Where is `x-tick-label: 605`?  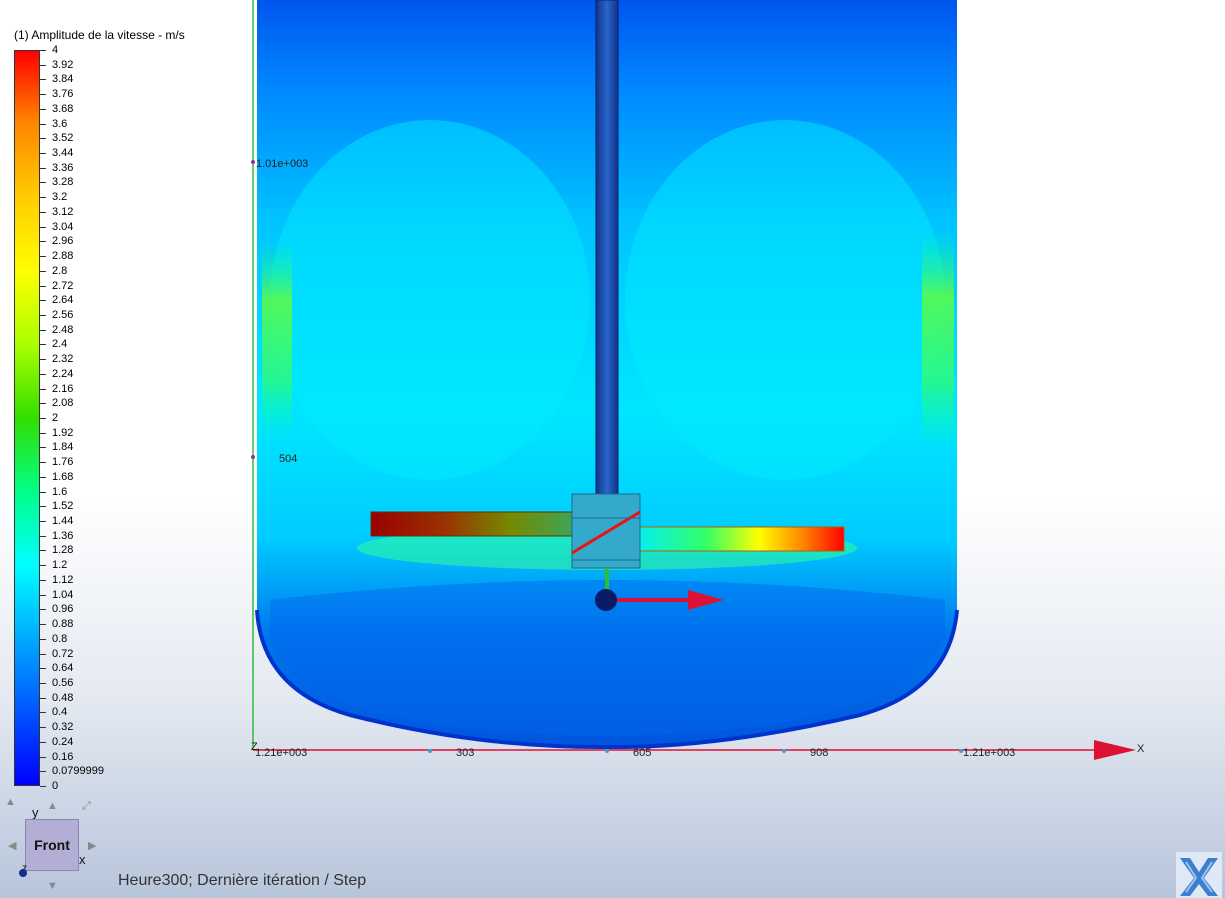
x-tick-label: 605 is located at coordinates (642, 753).